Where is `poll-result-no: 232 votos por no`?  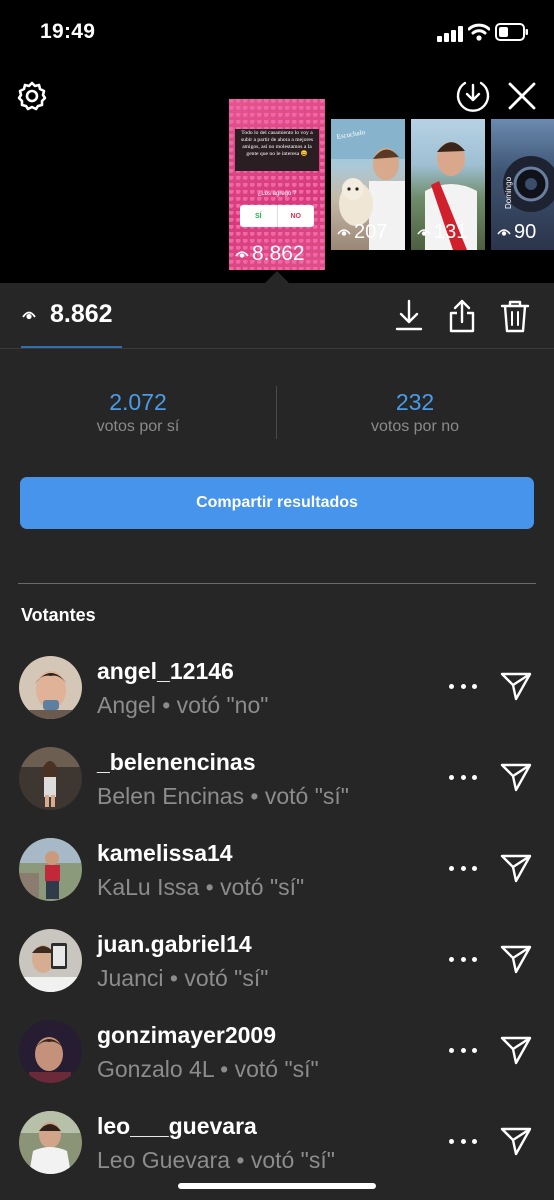
poll-result-no: 232 votos por no is located at coordinates (415, 412).